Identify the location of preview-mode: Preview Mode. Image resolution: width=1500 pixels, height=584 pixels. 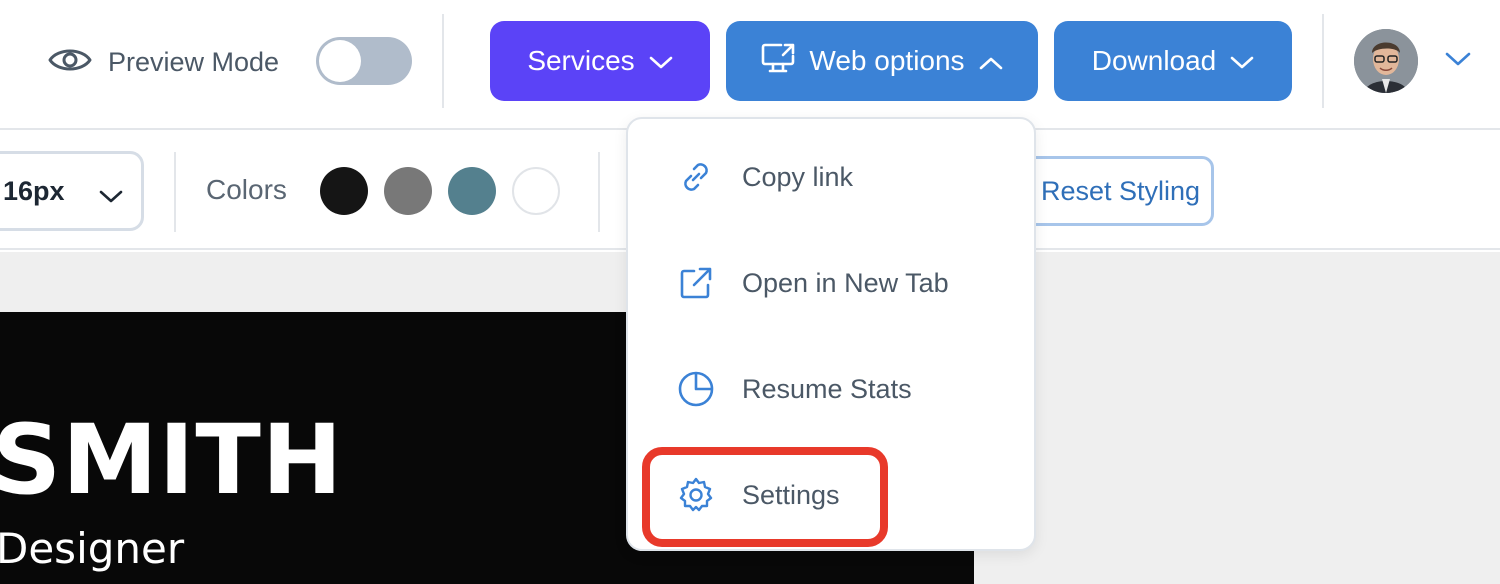
(163, 62).